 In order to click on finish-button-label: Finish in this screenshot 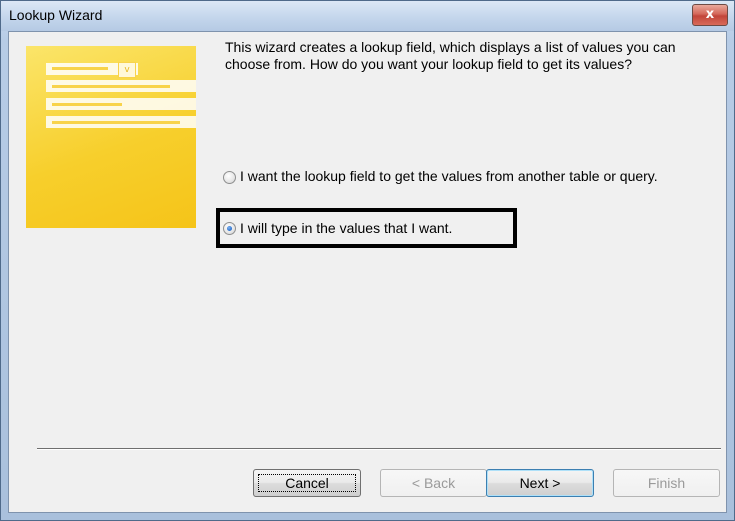, I will do `click(666, 483)`.